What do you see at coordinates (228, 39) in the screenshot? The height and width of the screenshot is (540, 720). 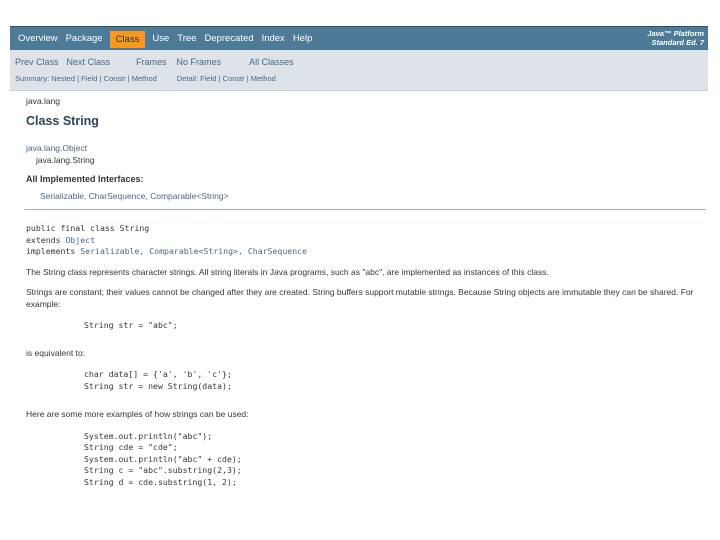 I see `nav-deprecated: Deprecated` at bounding box center [228, 39].